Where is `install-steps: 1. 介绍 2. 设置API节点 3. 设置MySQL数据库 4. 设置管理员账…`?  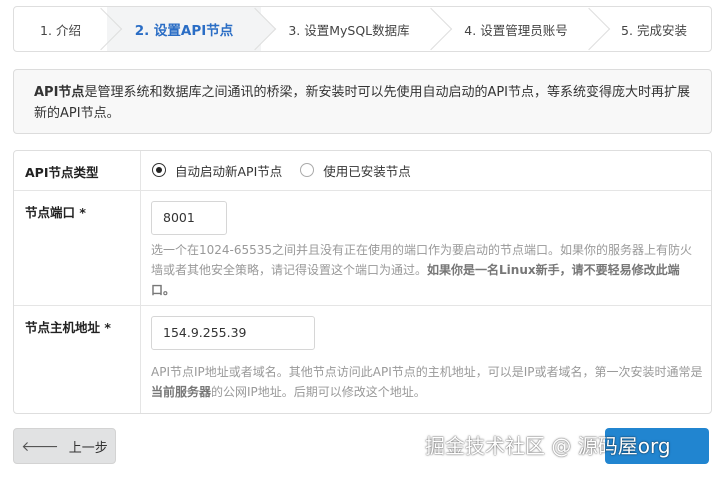
install-steps: 1. 介绍 2. 设置API节点 3. 设置MySQL数据库 4. 设置管理员账… is located at coordinates (362, 29).